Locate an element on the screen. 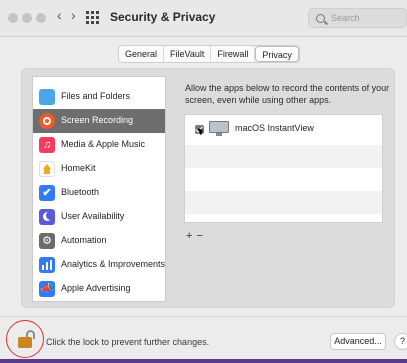 Image resolution: width=407 pixels, height=363 pixels. lock-icon is located at coordinates (26, 339).